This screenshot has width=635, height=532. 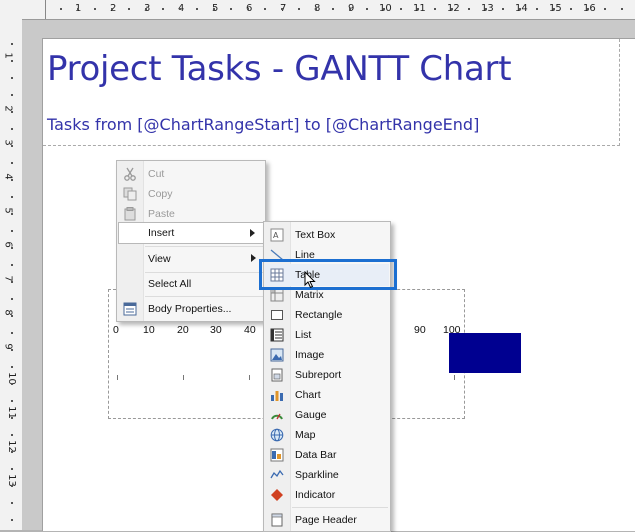 I want to click on submenu-item-indicator: Indicator, so click(x=327, y=495).